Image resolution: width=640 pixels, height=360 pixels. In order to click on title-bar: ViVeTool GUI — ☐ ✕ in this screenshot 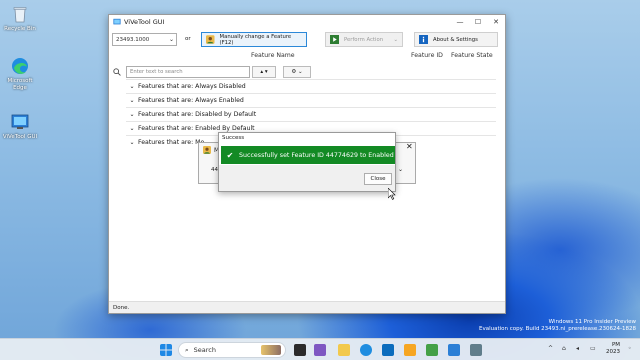, I will do `click(307, 22)`.